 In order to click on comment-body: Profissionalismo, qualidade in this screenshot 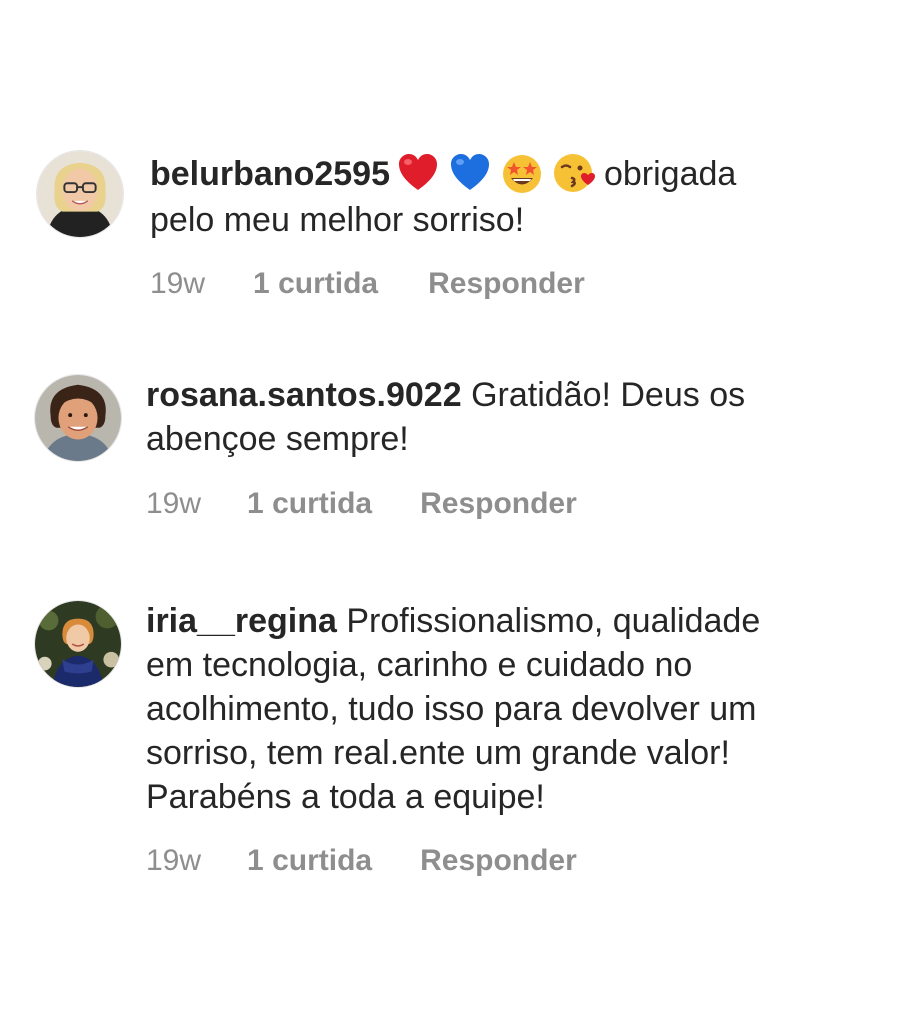, I will do `click(553, 621)`.